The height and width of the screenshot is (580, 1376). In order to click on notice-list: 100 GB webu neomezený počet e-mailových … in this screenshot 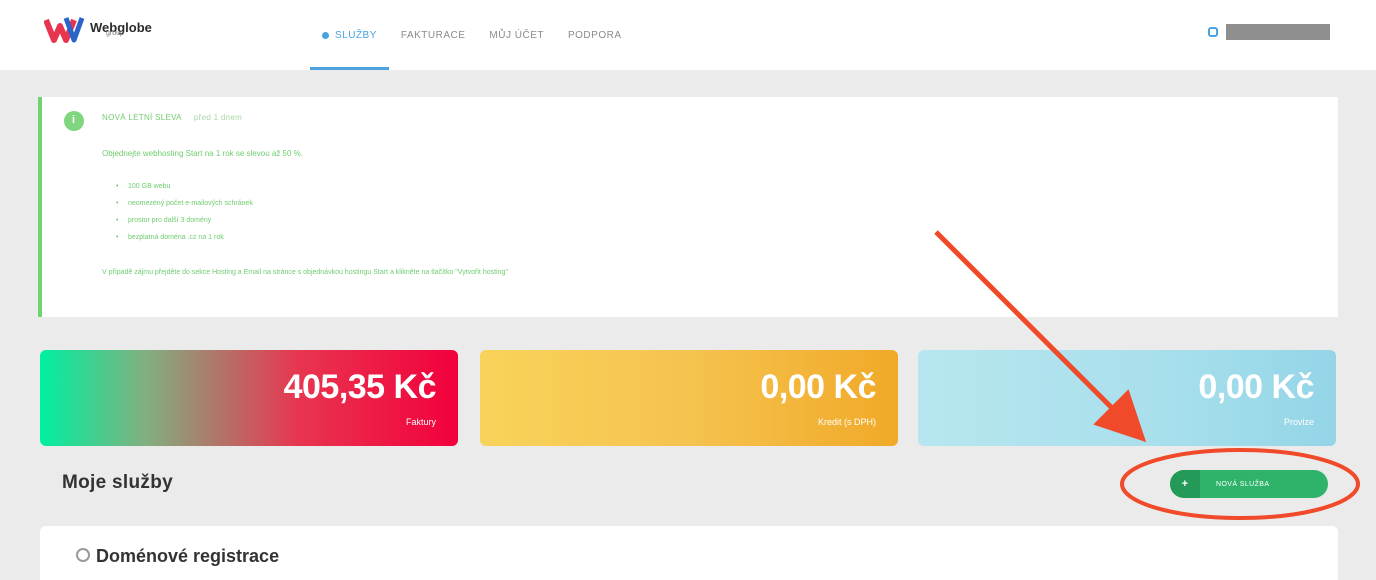, I will do `click(184, 217)`.